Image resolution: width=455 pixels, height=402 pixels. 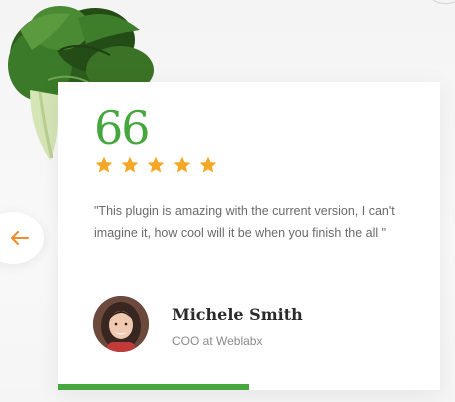 I want to click on avatar-portrait, so click(x=121, y=324).